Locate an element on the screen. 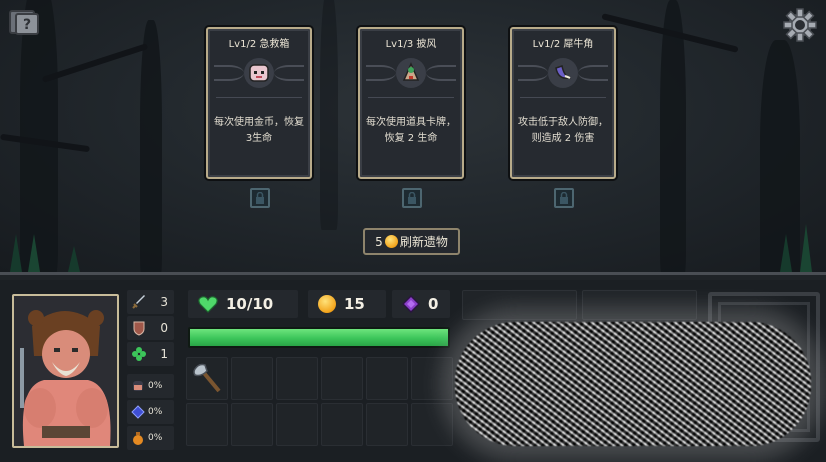 This screenshot has width=826, height=462. gold-coin-icon is located at coordinates (327, 304).